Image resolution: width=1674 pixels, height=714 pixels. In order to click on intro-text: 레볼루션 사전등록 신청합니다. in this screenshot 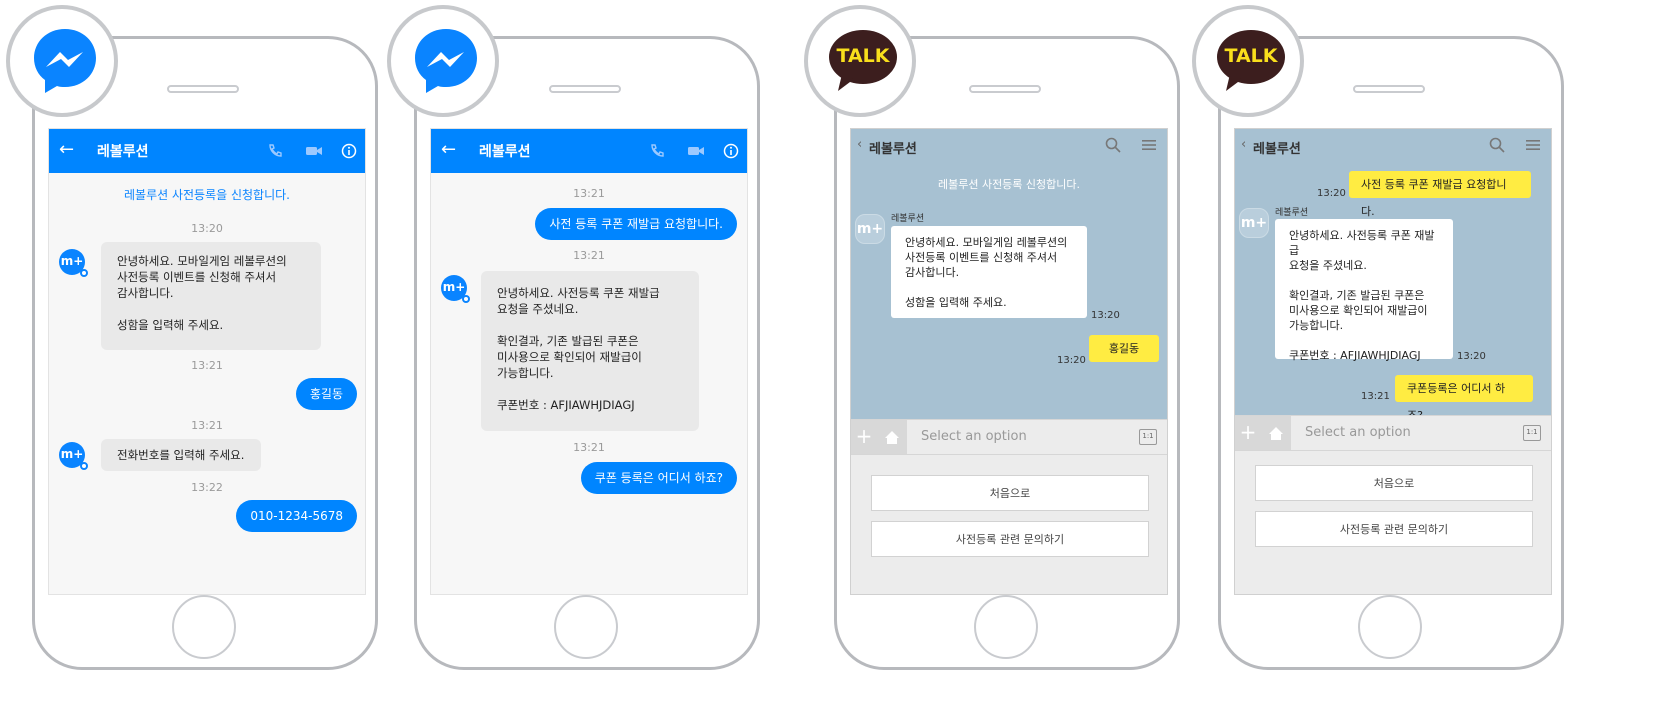, I will do `click(1009, 184)`.